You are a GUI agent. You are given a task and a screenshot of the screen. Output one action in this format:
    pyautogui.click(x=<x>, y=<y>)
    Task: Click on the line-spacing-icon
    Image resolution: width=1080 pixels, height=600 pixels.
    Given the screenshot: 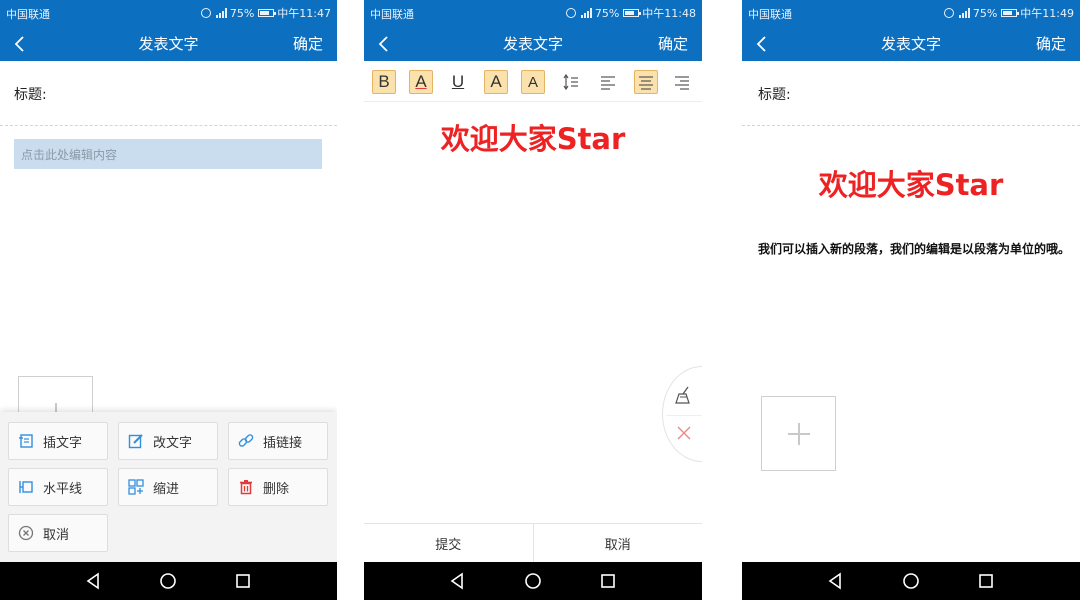 What is the action you would take?
    pyautogui.click(x=570, y=82)
    